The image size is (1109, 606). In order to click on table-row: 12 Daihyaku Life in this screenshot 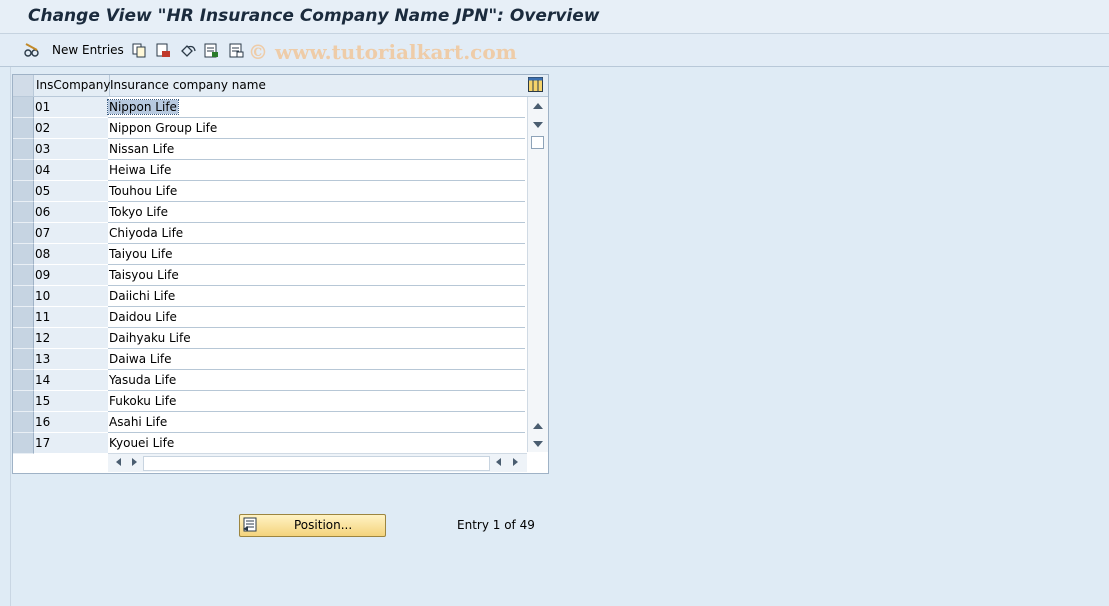, I will do `click(270, 338)`.